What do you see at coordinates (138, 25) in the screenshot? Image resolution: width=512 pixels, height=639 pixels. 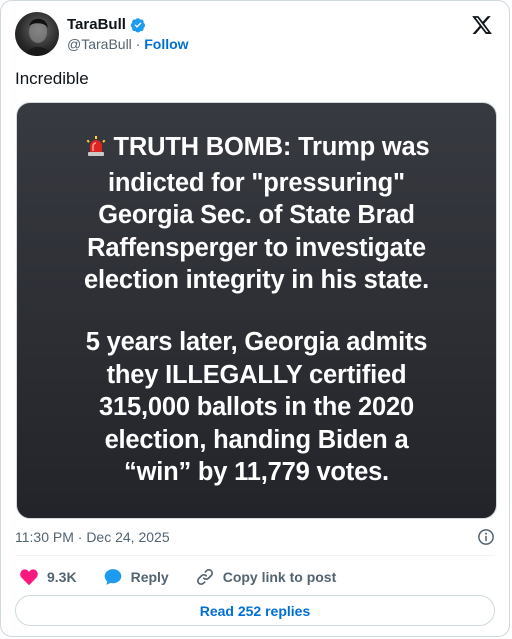 I see `verified-badge-icon` at bounding box center [138, 25].